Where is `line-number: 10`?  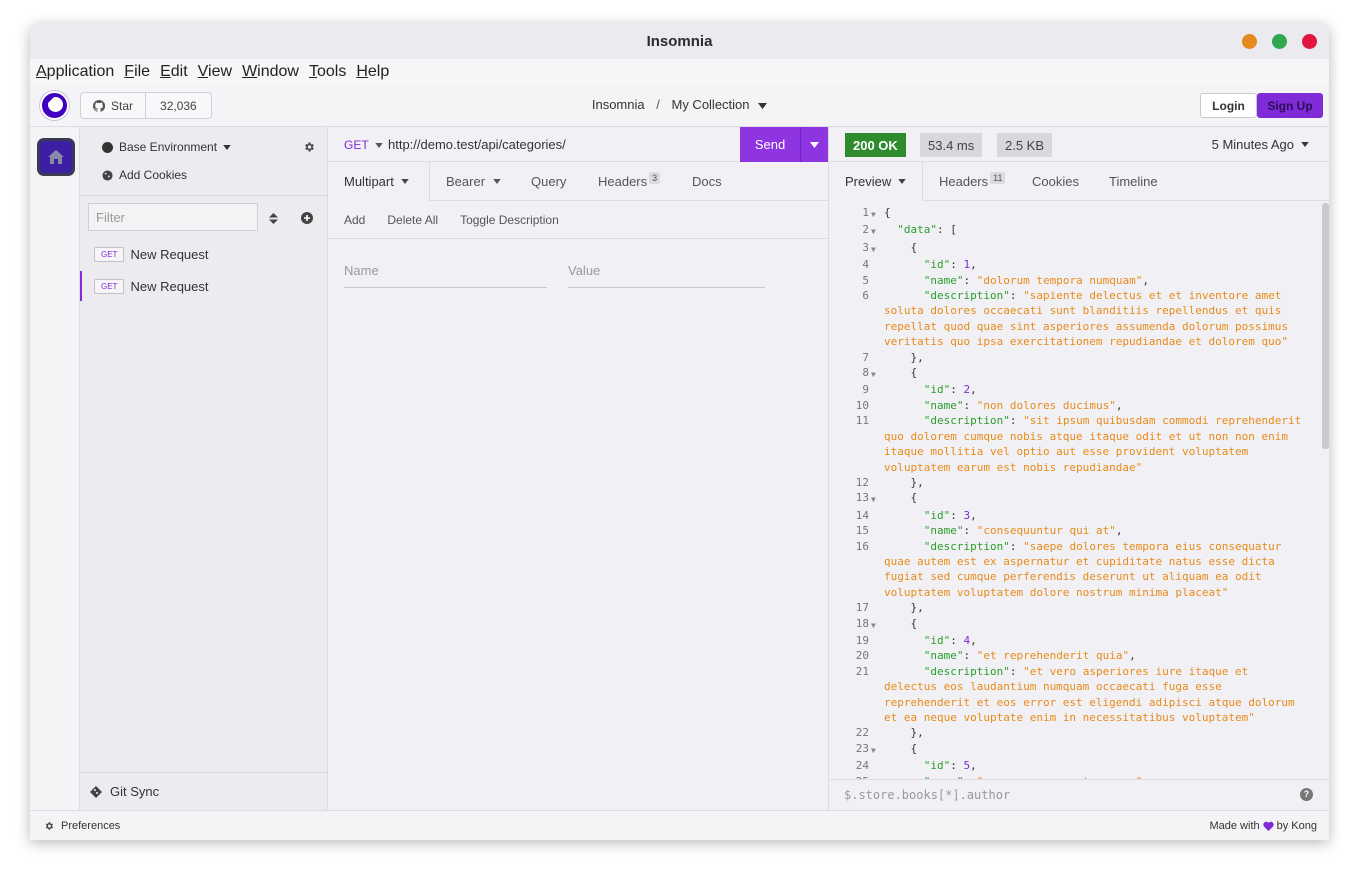 line-number: 10 is located at coordinates (862, 405).